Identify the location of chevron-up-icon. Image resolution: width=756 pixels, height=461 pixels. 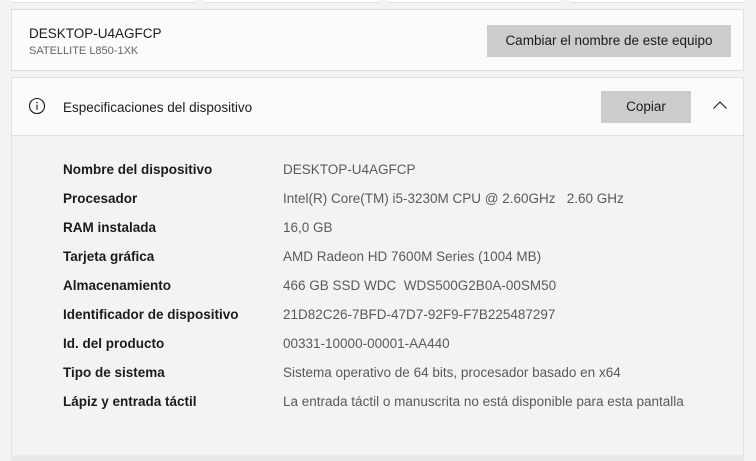
(720, 105).